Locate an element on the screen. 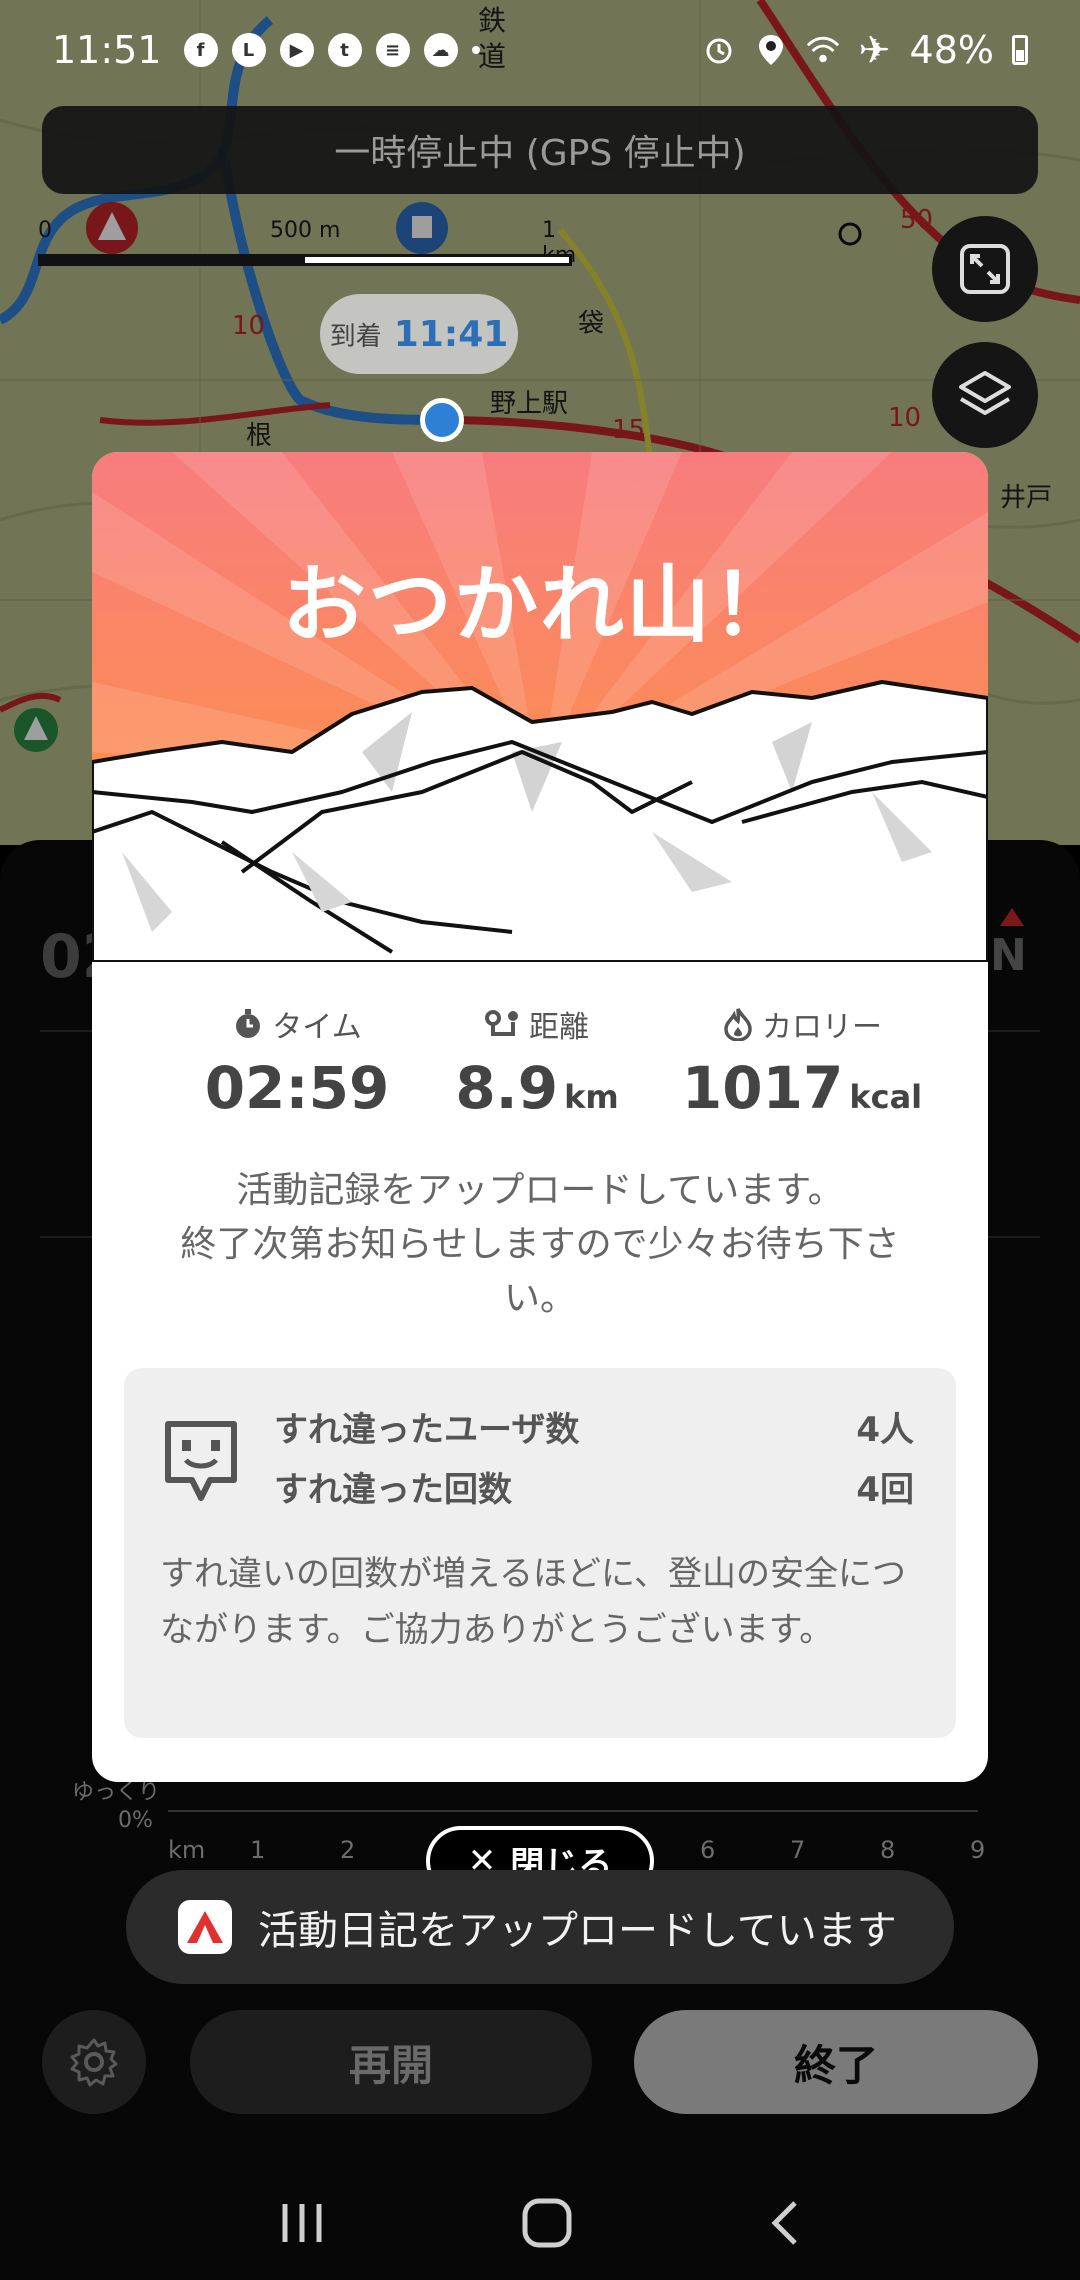 The image size is (1080, 2280). recents-icon is located at coordinates (302, 2223).